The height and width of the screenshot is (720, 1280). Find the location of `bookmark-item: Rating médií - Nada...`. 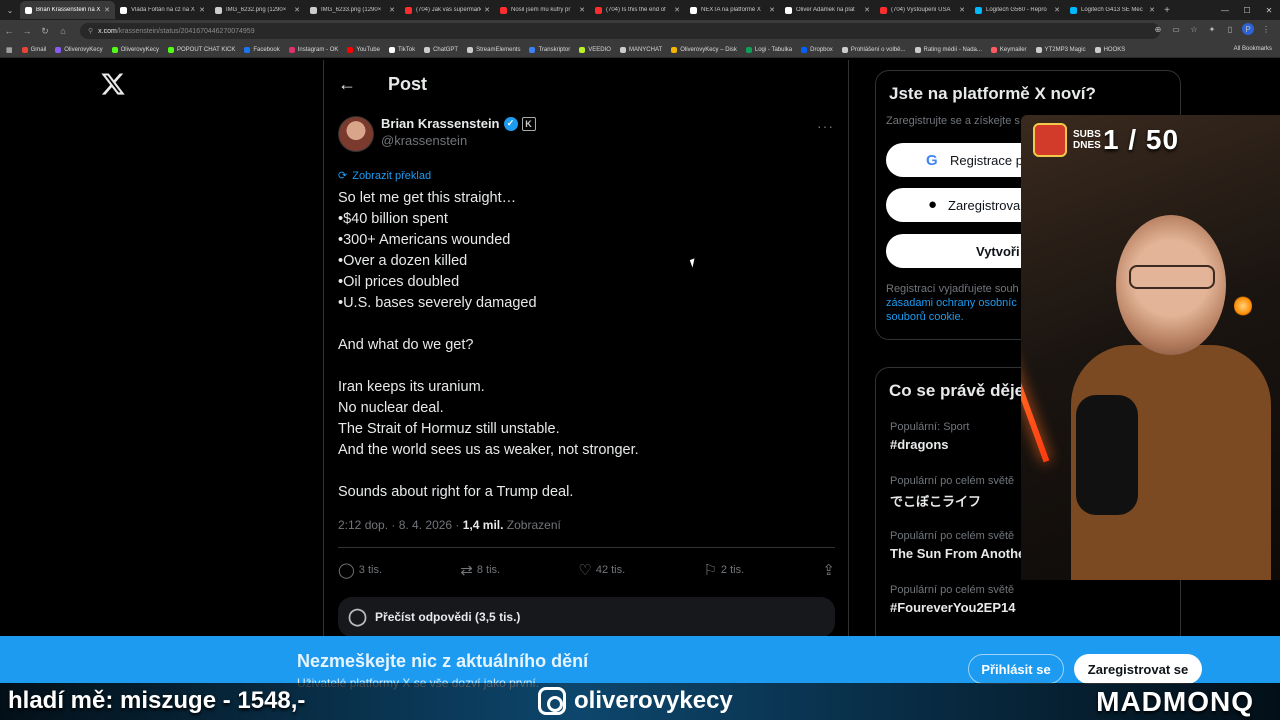

bookmark-item: Rating médií - Nada... is located at coordinates (948, 49).